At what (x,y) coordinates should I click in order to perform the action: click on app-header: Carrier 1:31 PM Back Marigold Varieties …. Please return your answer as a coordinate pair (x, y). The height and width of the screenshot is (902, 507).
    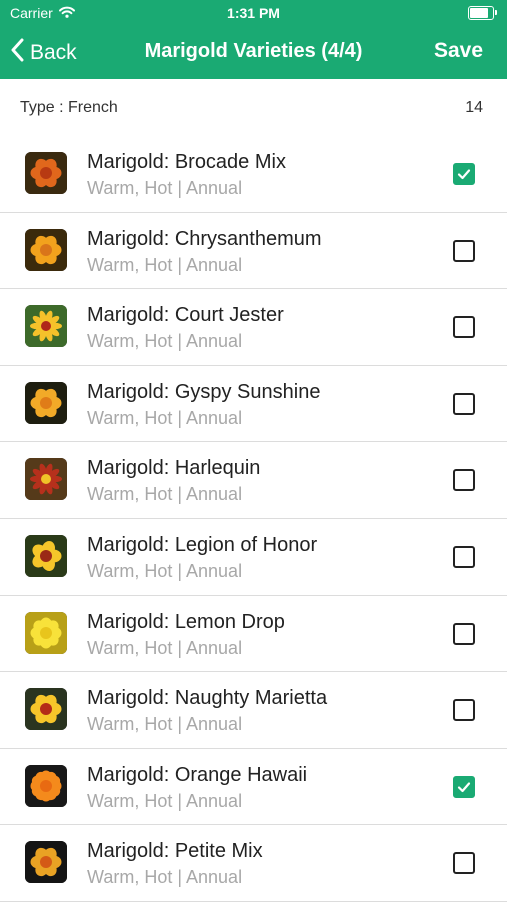
    Looking at the image, I should click on (253, 39).